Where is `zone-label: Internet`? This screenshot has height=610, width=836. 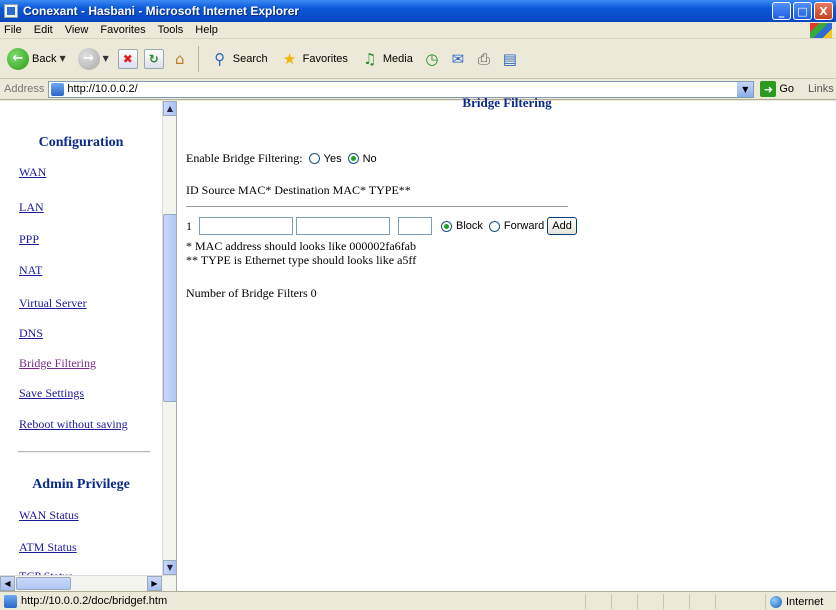
zone-label: Internet is located at coordinates (805, 601).